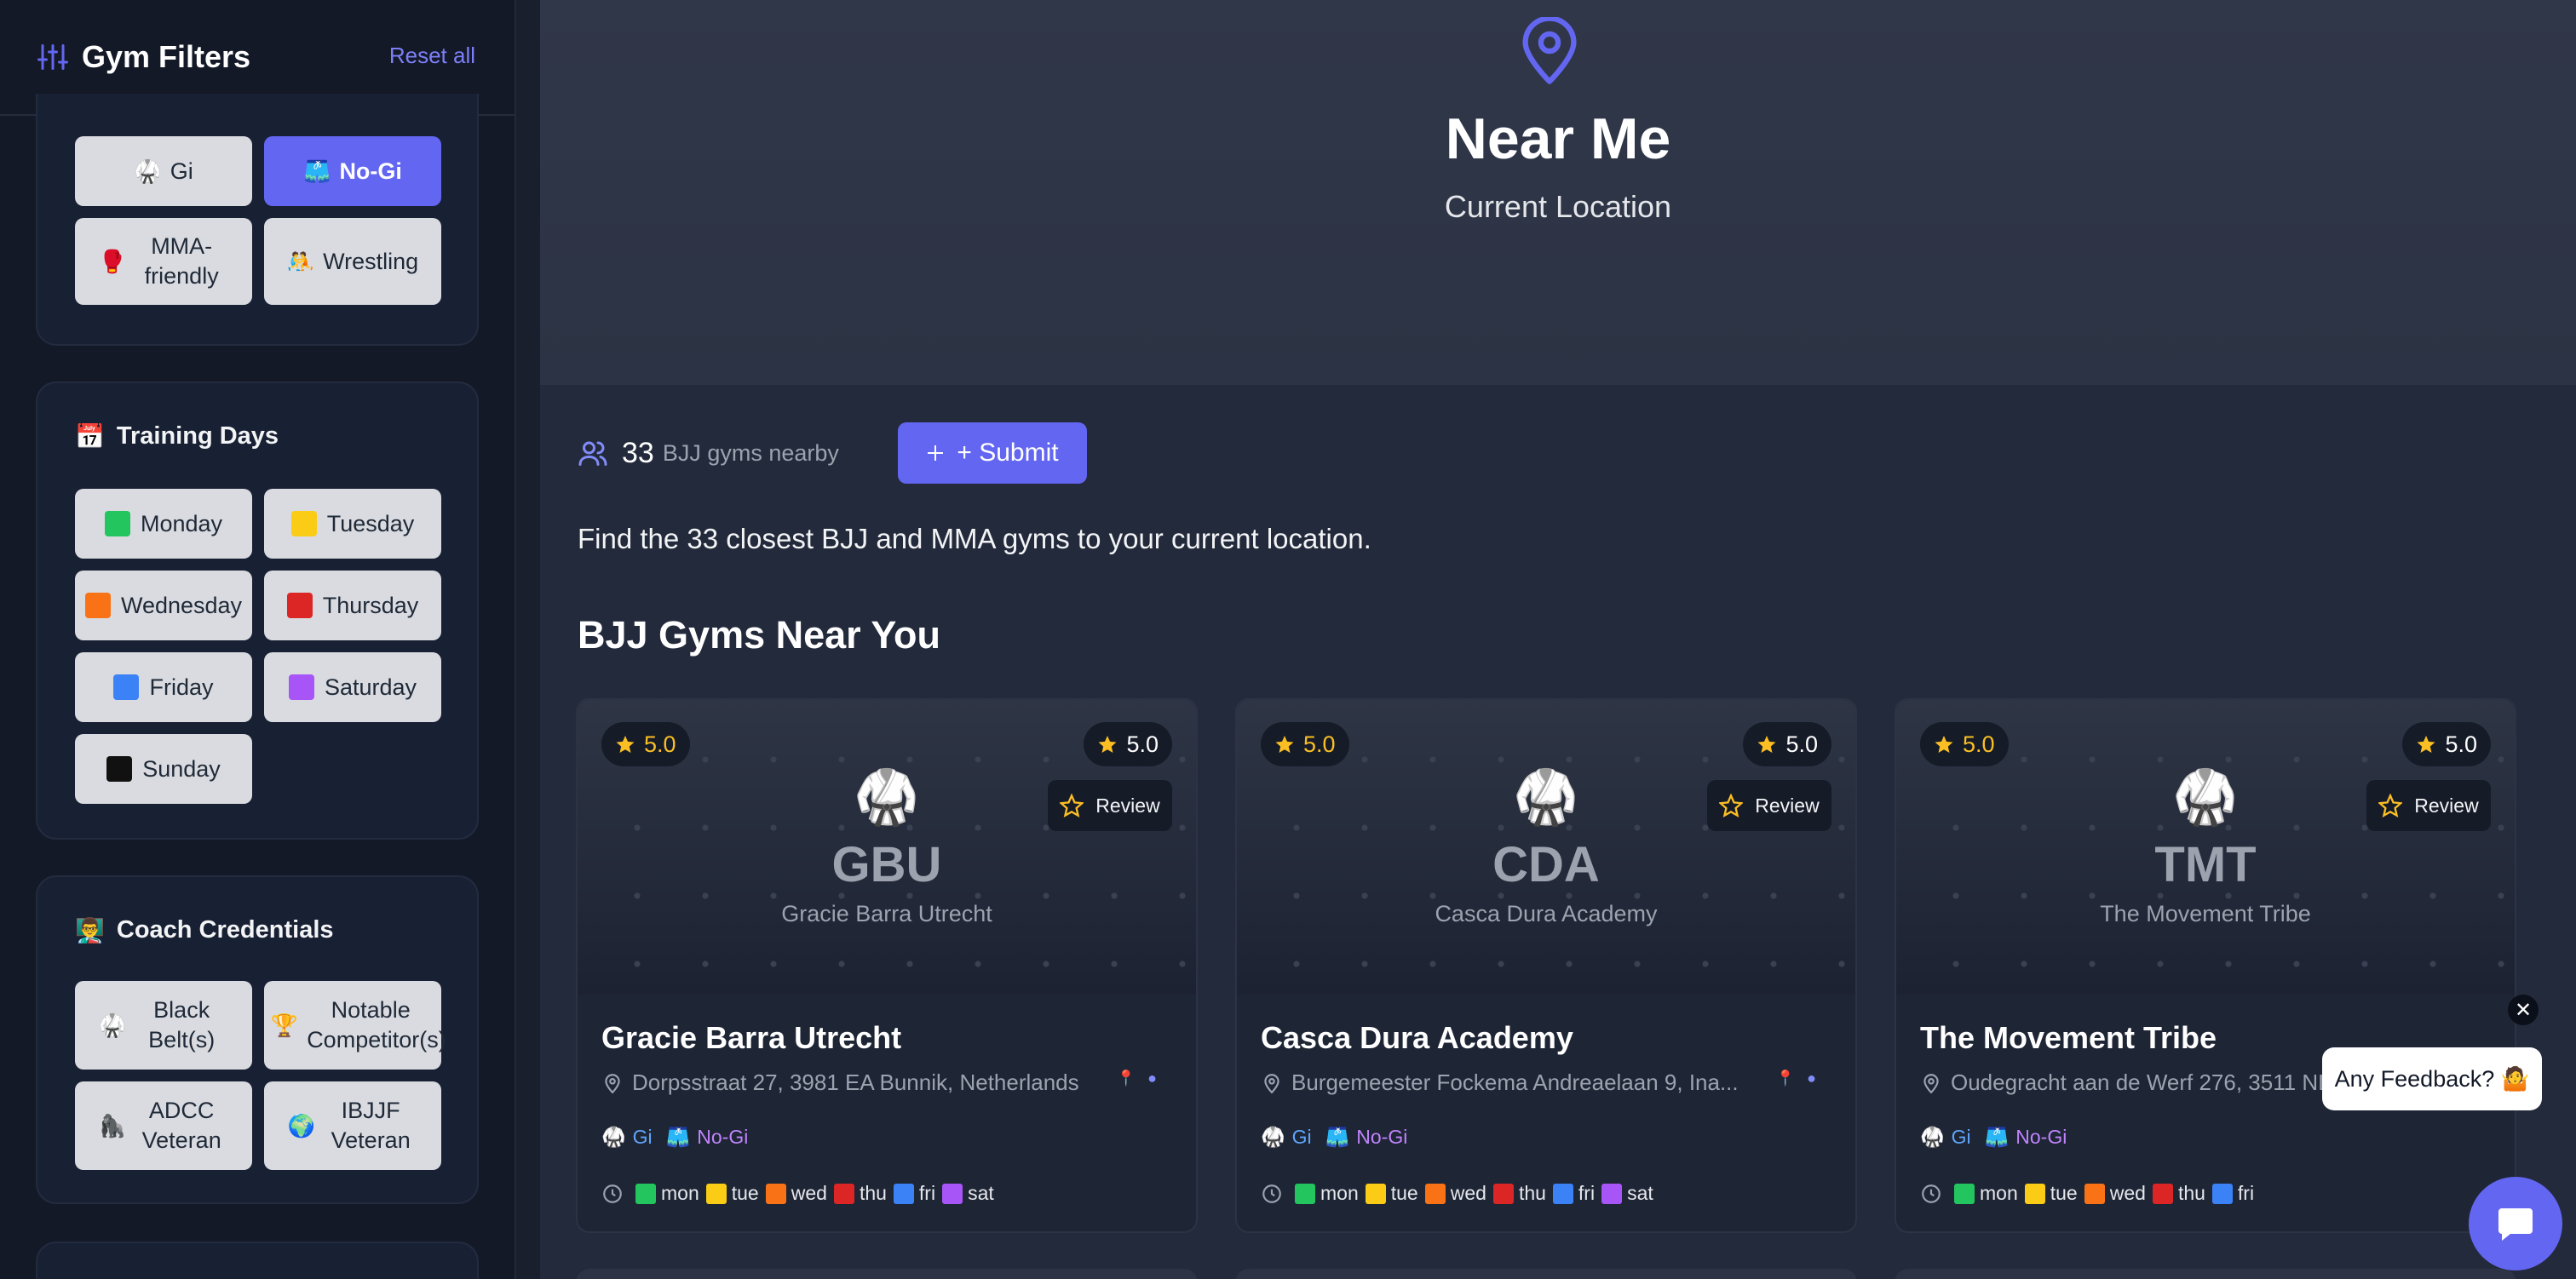 The image size is (2576, 1279). What do you see at coordinates (177, 436) in the screenshot?
I see `training-days-title: 📅 Training Days` at bounding box center [177, 436].